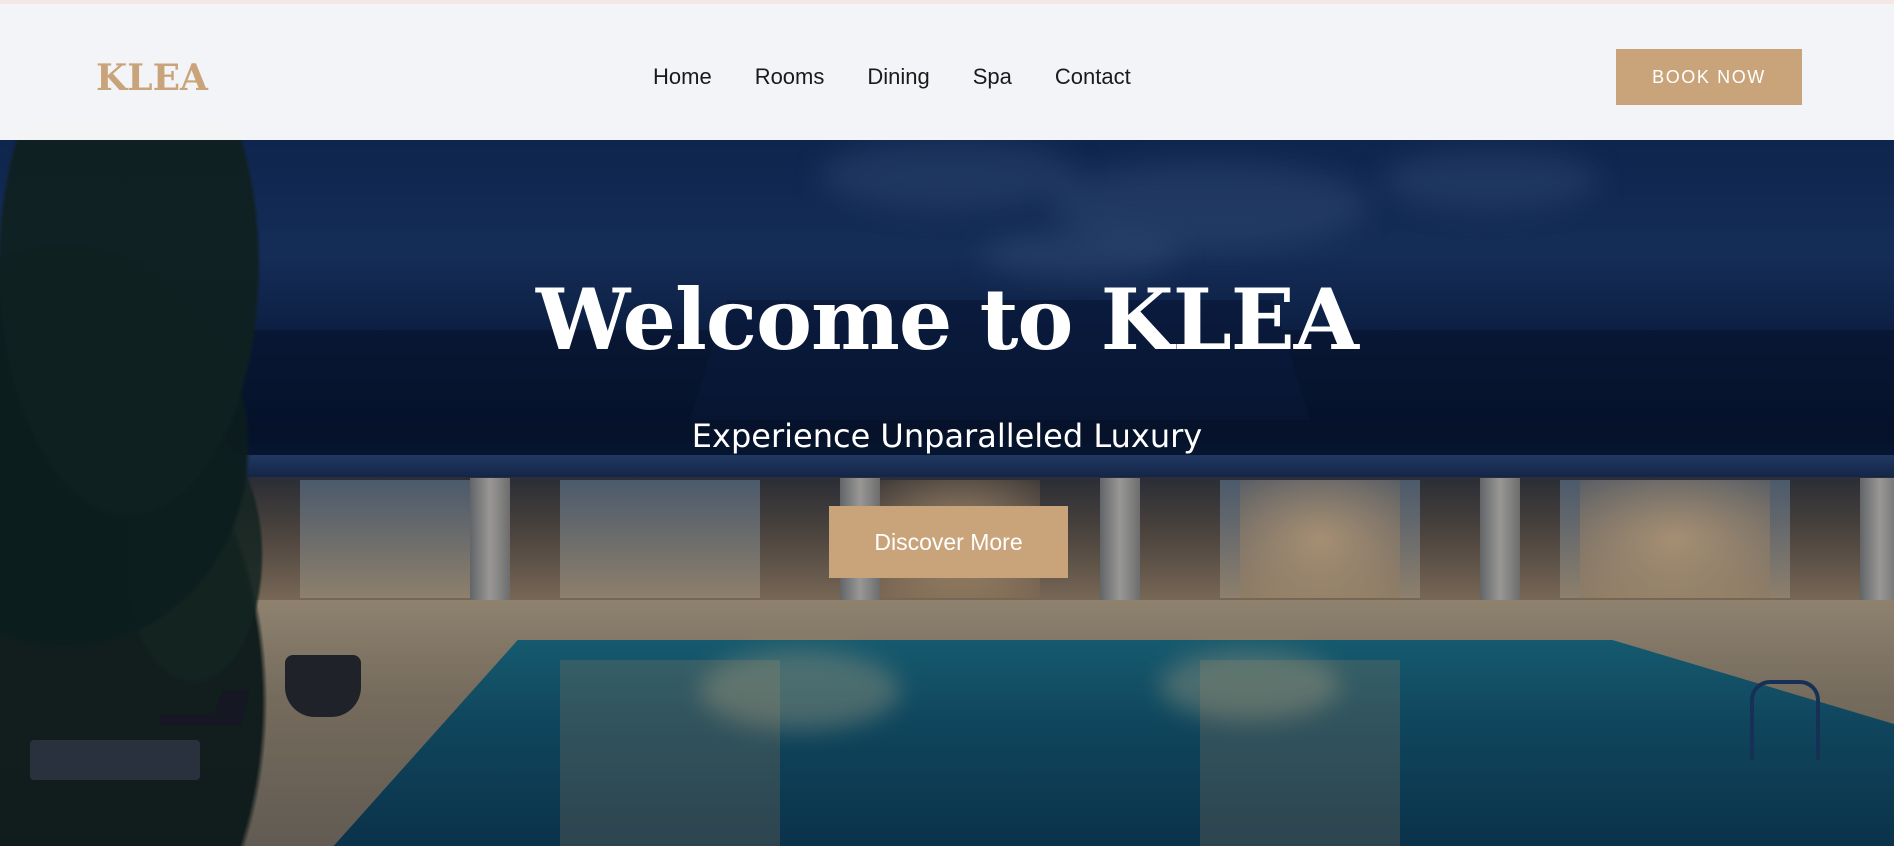  Describe the element at coordinates (682, 77) in the screenshot. I see `nav-link-home: Home` at that location.